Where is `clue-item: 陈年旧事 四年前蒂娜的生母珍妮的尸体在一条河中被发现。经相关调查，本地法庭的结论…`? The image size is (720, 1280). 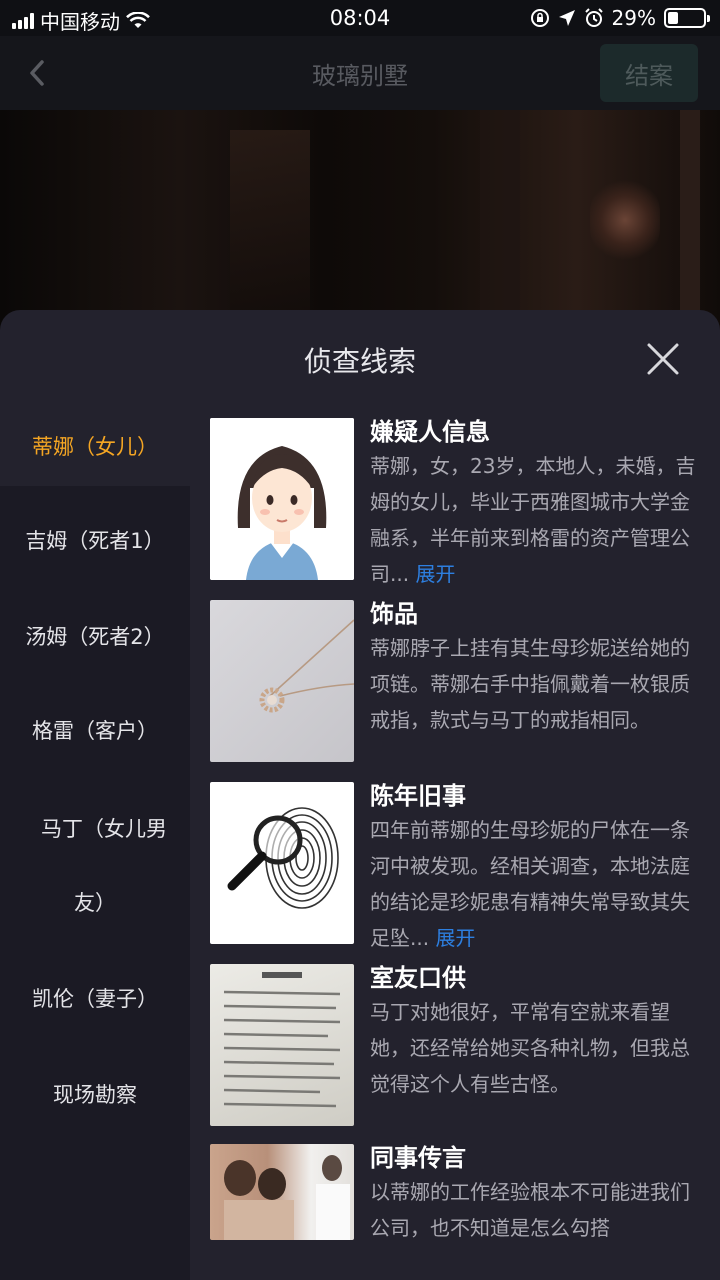 clue-item: 陈年旧事 四年前蒂娜的生母珍妮的尸体在一条河中被发现。经相关调查，本地法庭的结论… is located at coordinates (455, 863).